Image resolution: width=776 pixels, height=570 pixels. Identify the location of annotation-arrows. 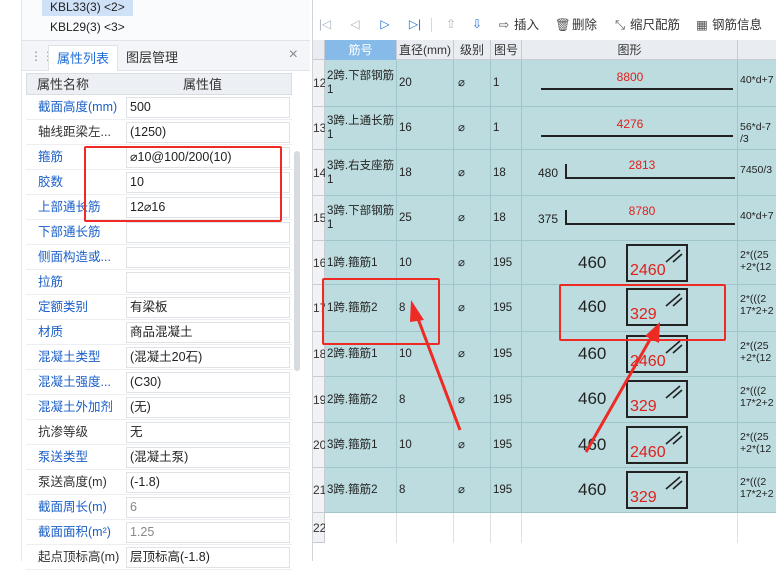
(535, 376).